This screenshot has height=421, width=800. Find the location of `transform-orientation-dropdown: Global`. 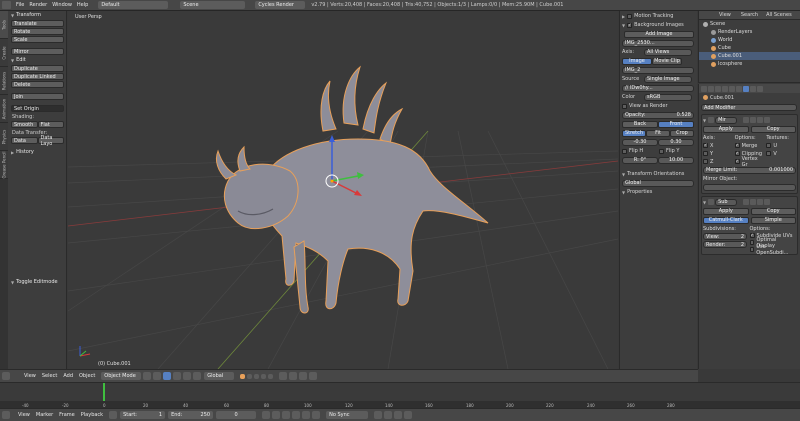

transform-orientation-dropdown: Global is located at coordinates (219, 376).